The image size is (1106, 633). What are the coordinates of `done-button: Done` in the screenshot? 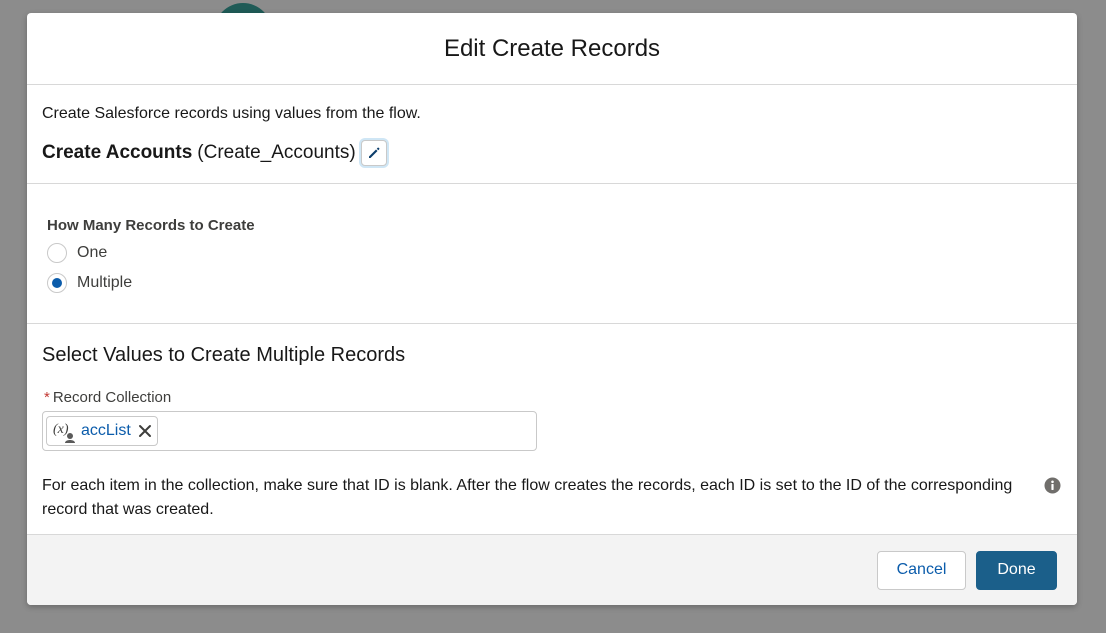 It's located at (1016, 570).